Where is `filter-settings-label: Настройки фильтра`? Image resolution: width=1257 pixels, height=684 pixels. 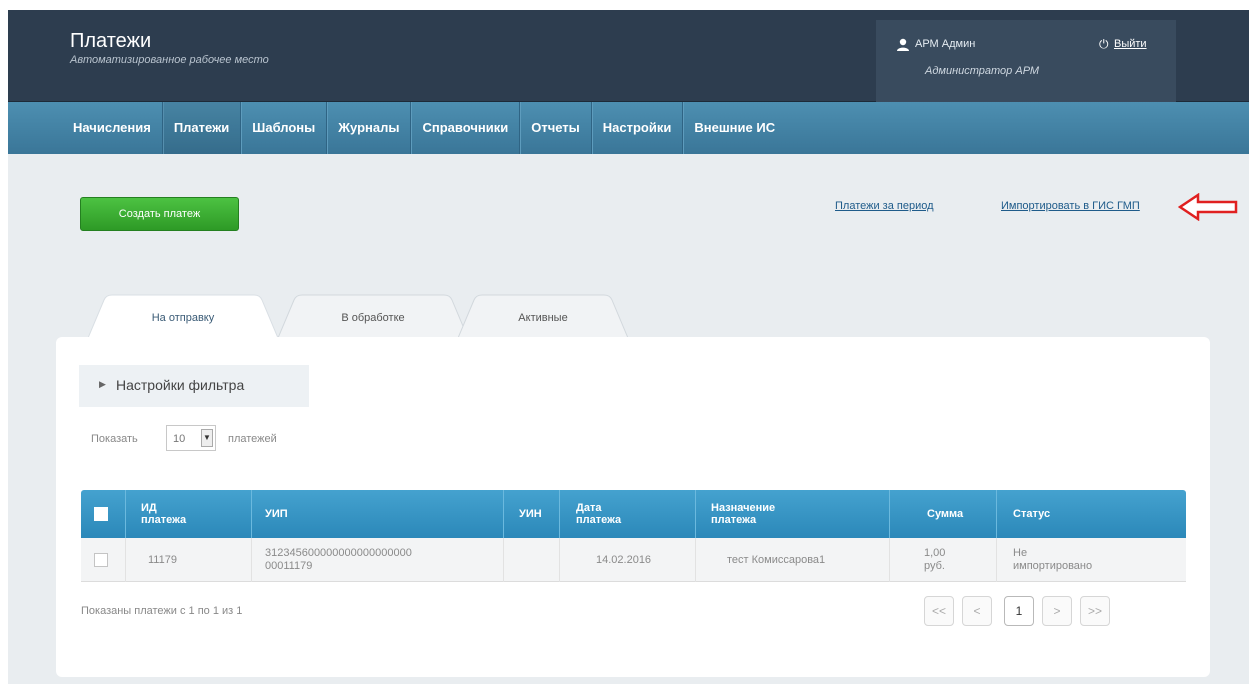 filter-settings-label: Настройки фильтра is located at coordinates (180, 385).